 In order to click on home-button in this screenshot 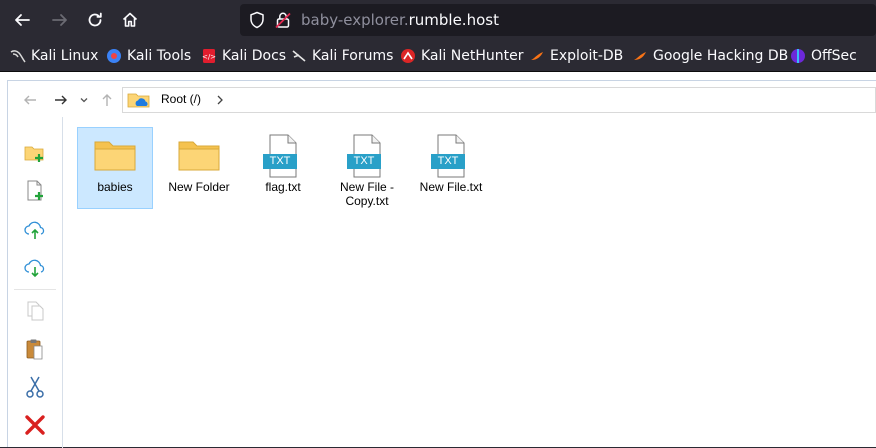, I will do `click(130, 20)`.